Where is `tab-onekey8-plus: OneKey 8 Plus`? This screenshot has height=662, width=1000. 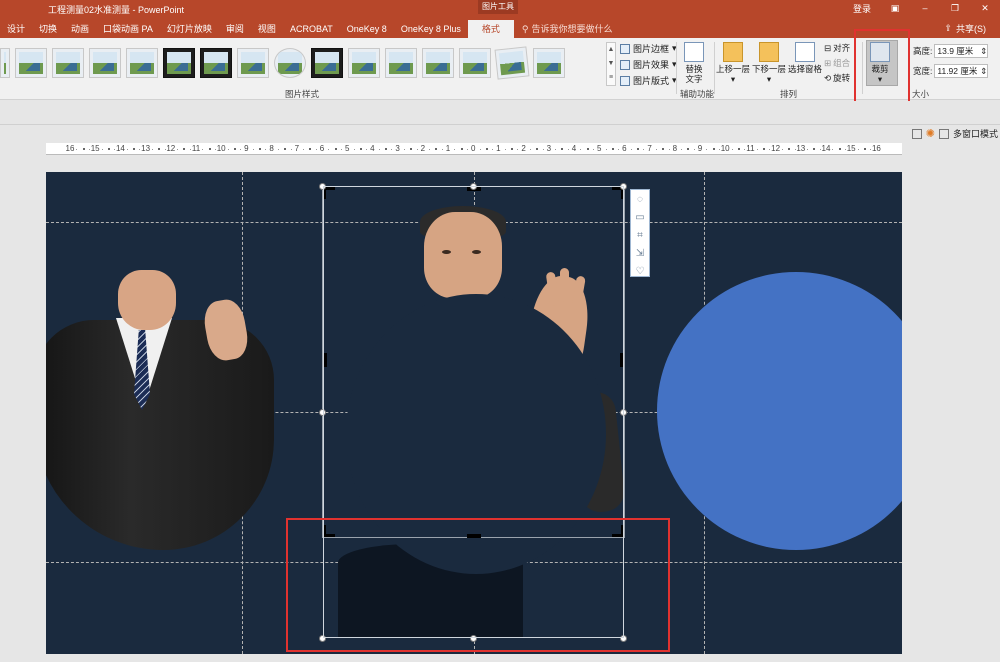 tab-onekey8-plus: OneKey 8 Plus is located at coordinates (431, 29).